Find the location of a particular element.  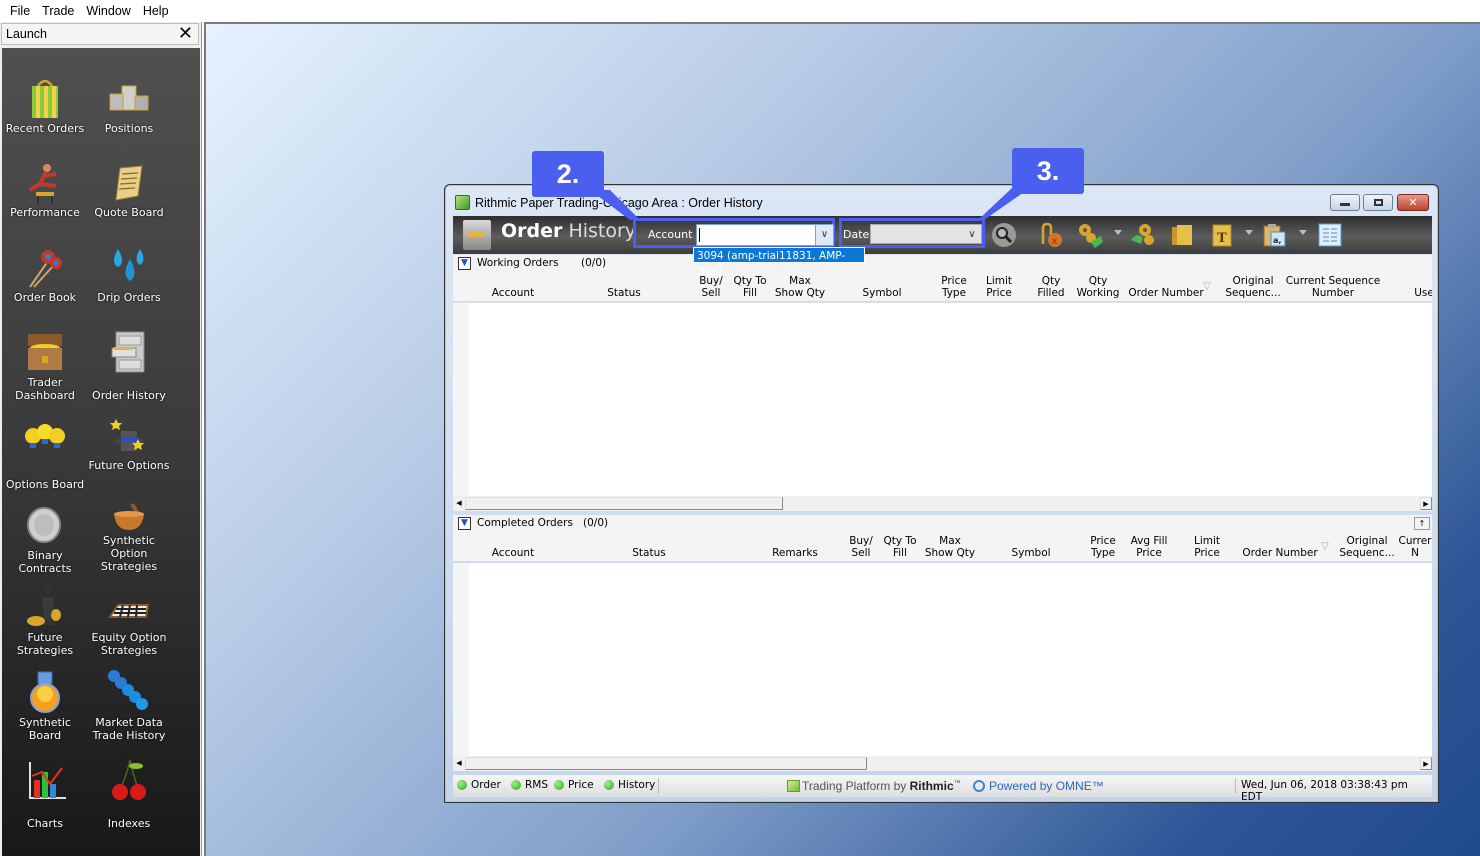

completed-orders-grid is located at coordinates (942, 659).